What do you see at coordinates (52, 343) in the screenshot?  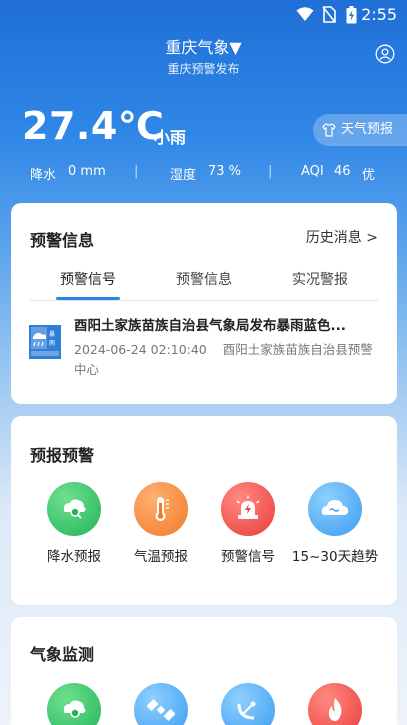 I see `badge-text-2: 雨` at bounding box center [52, 343].